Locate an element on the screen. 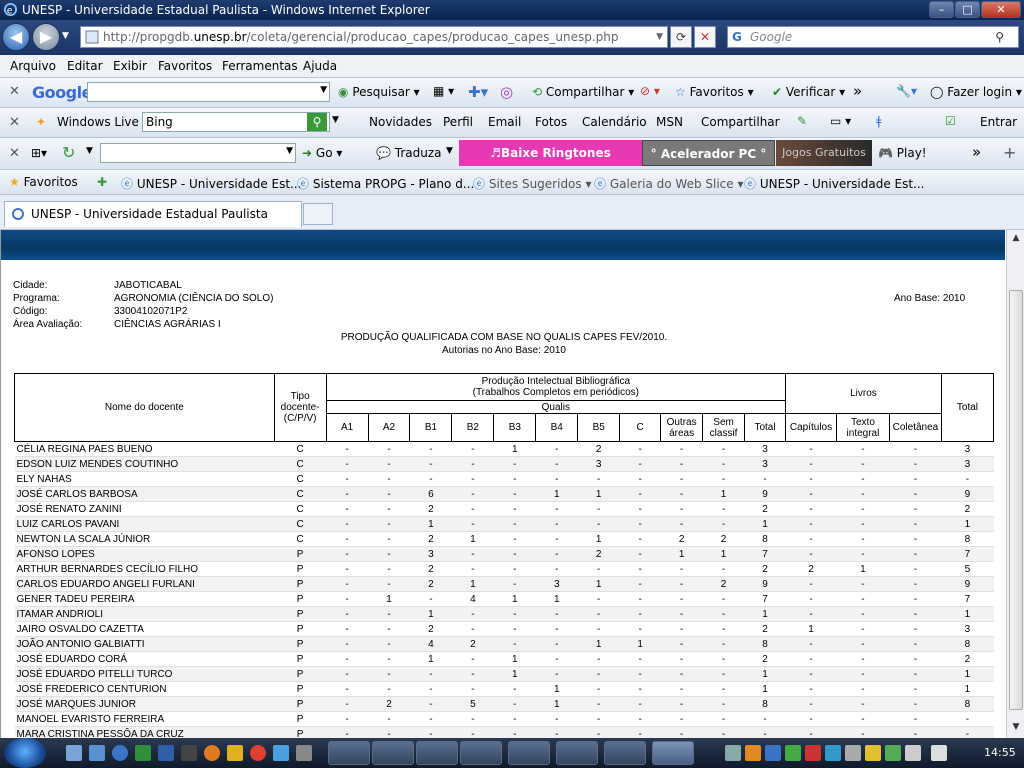  jogos-button: Jogos Gratuitos is located at coordinates (824, 153).